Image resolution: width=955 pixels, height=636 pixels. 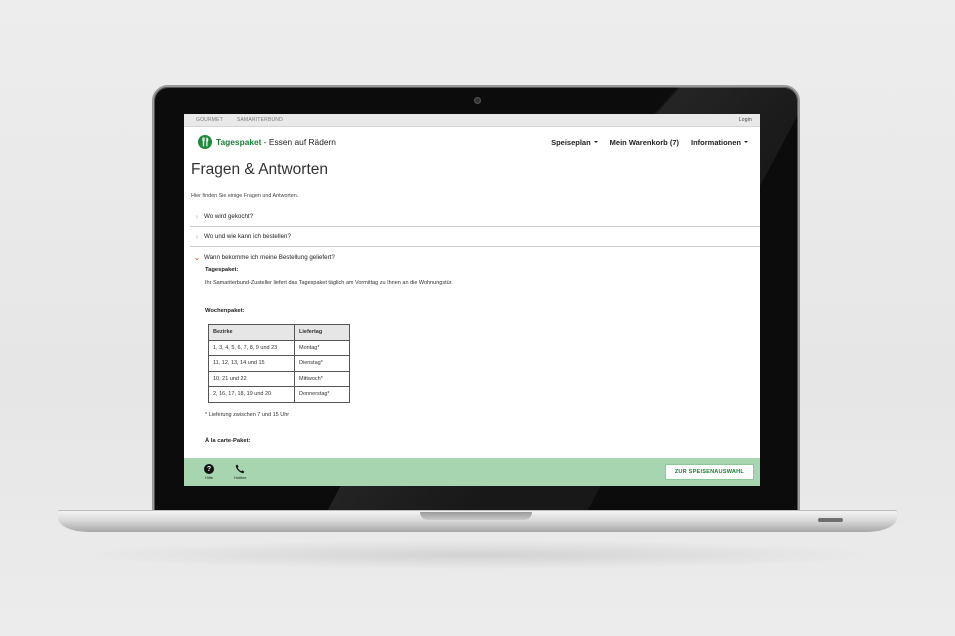 I want to click on nav-informationen-label: Informationen, so click(x=716, y=142).